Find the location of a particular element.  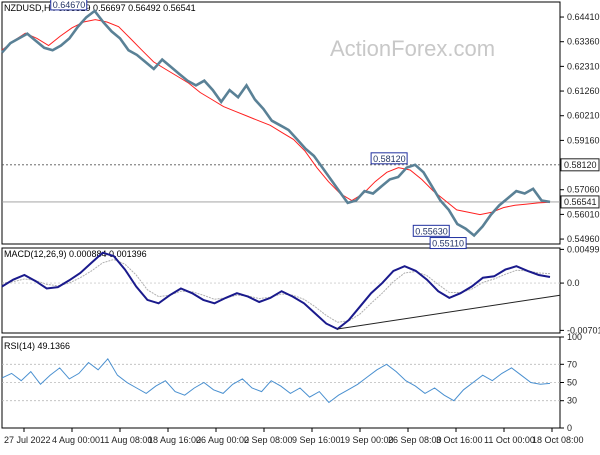

x-tick-label: 11 Aug 08:00 is located at coordinates (126, 440).